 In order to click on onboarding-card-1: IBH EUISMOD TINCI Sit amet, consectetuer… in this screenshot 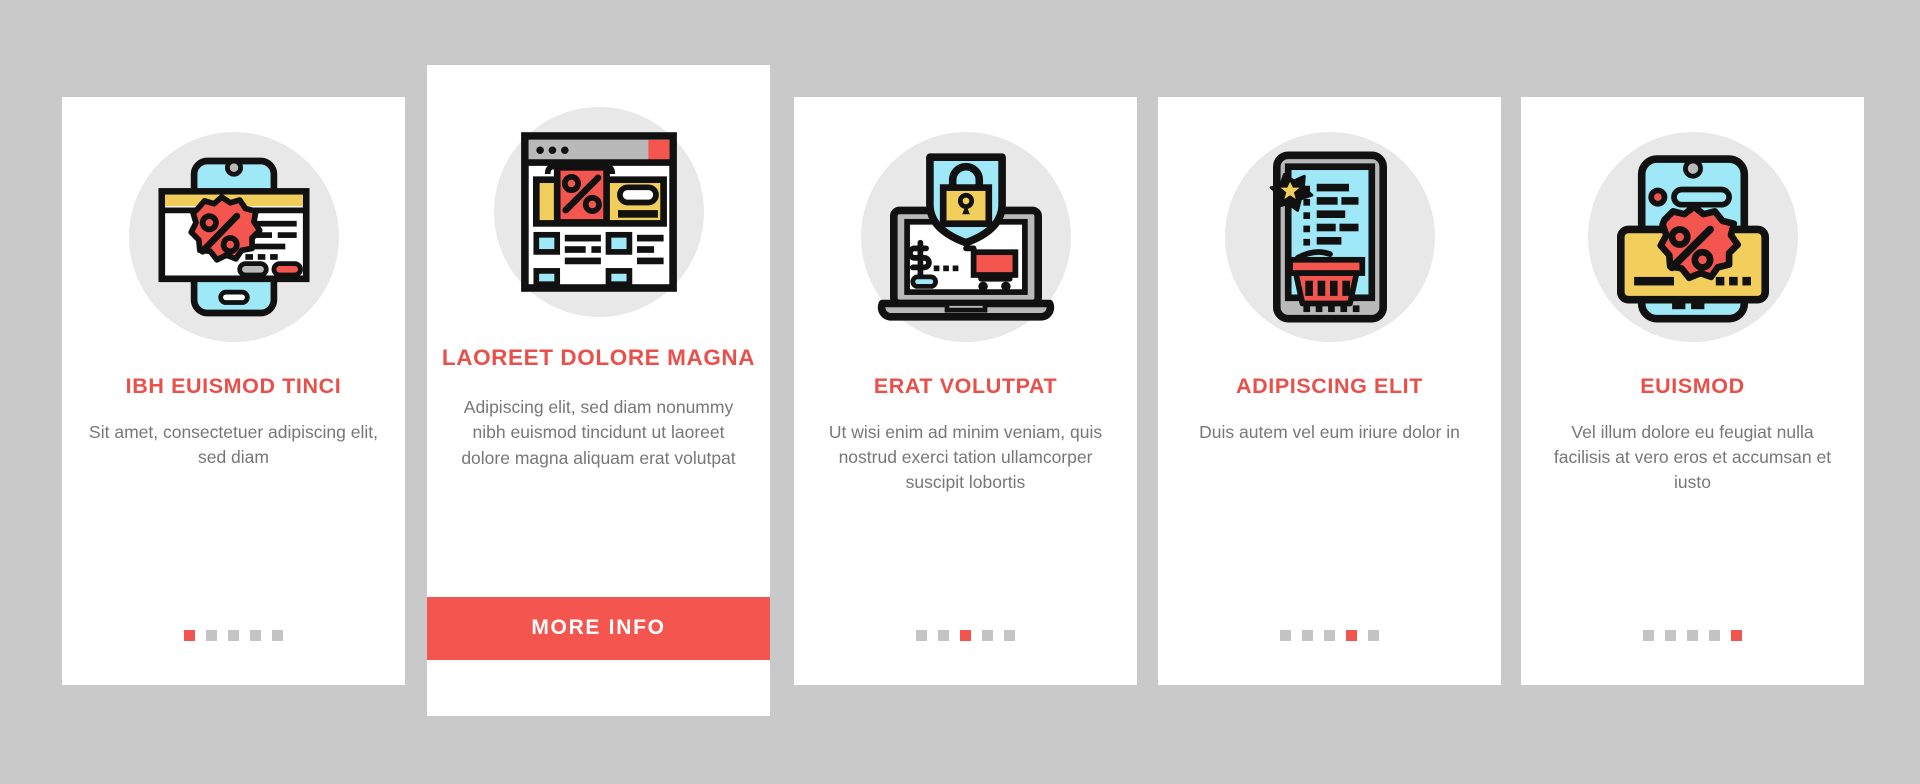, I will do `click(233, 391)`.